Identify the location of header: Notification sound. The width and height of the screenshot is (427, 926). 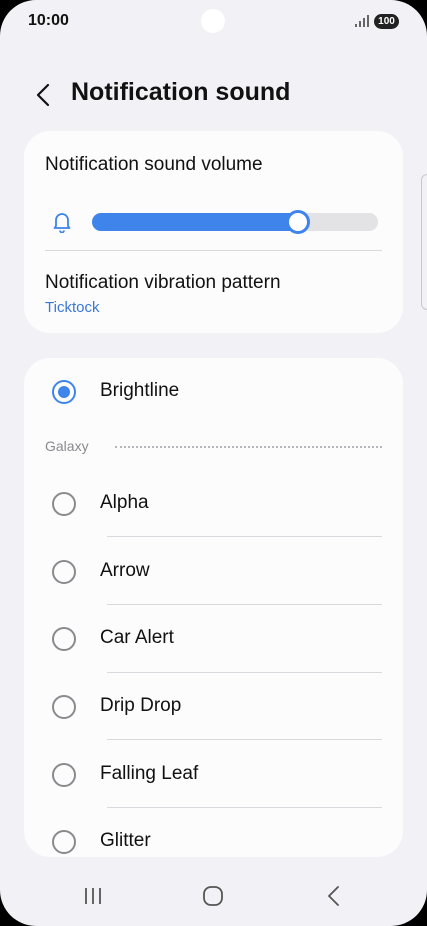
(213, 95).